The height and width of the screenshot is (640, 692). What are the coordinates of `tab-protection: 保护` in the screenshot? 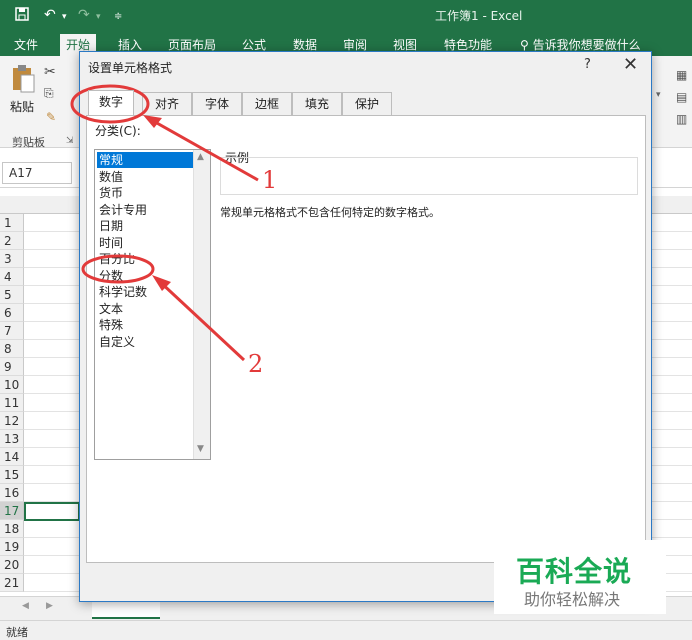 It's located at (367, 103).